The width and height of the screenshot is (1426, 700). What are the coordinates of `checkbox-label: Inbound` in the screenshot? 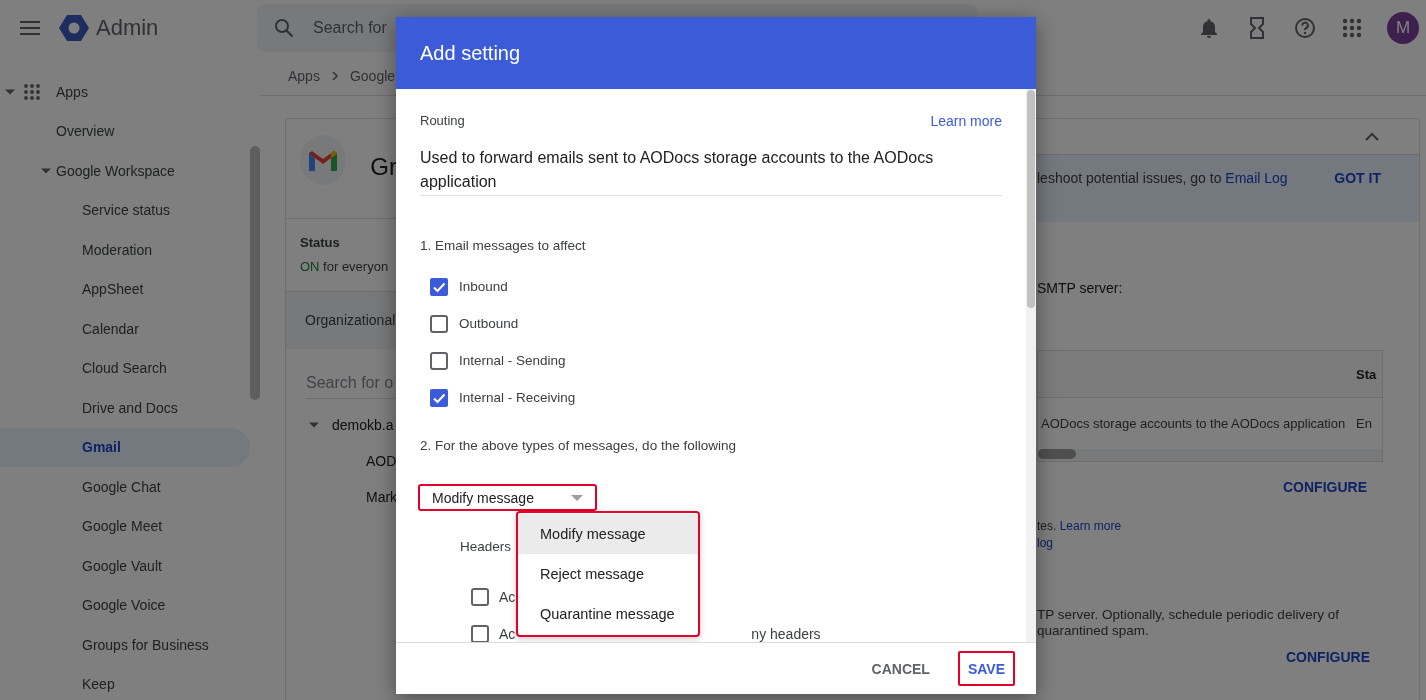 It's located at (483, 286).